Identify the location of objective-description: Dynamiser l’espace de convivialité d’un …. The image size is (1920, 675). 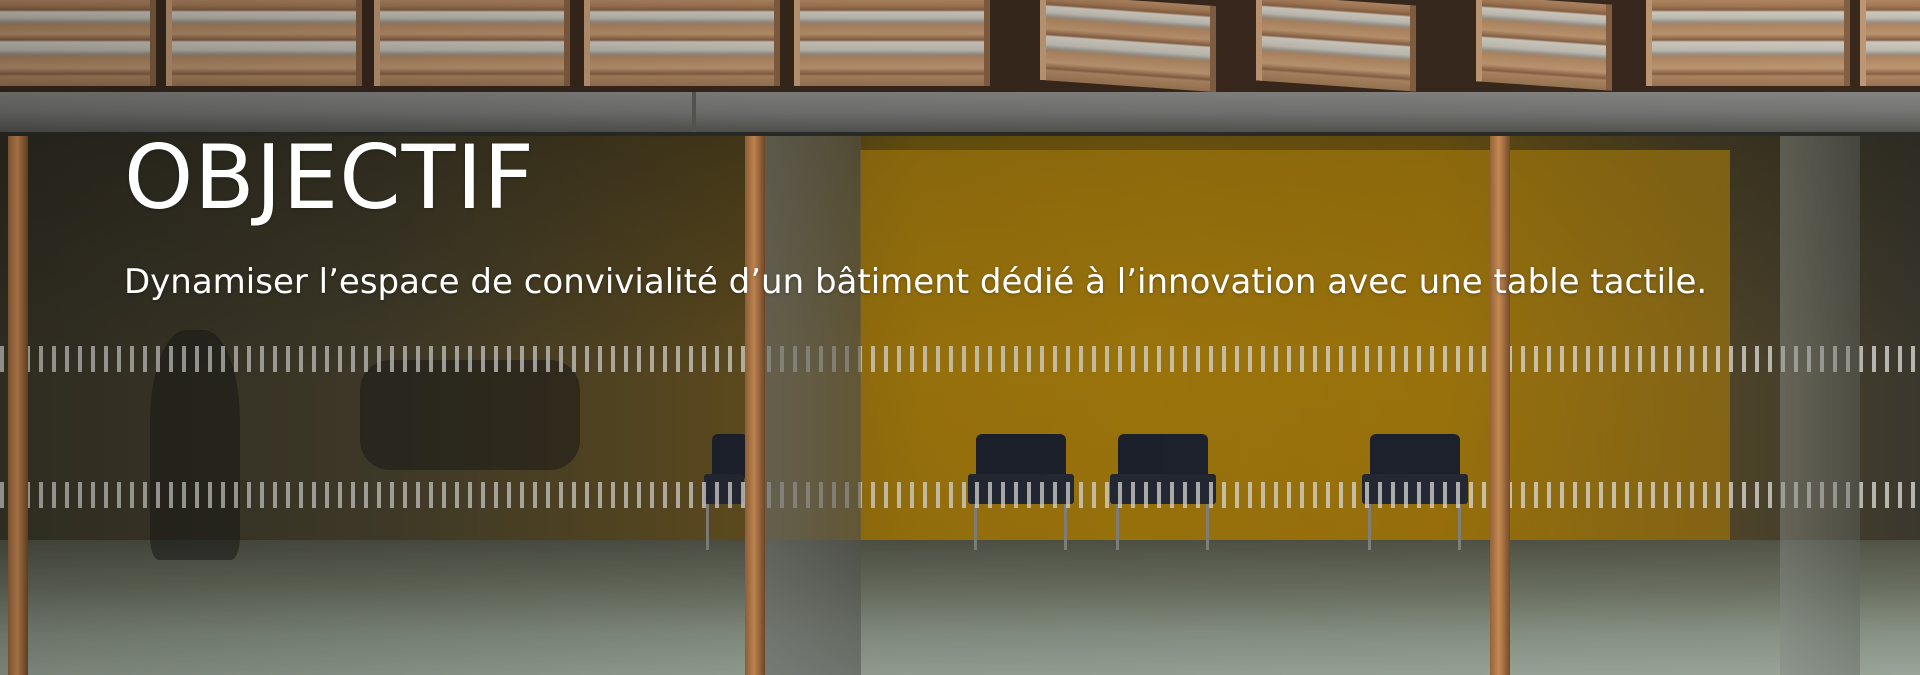
(916, 282).